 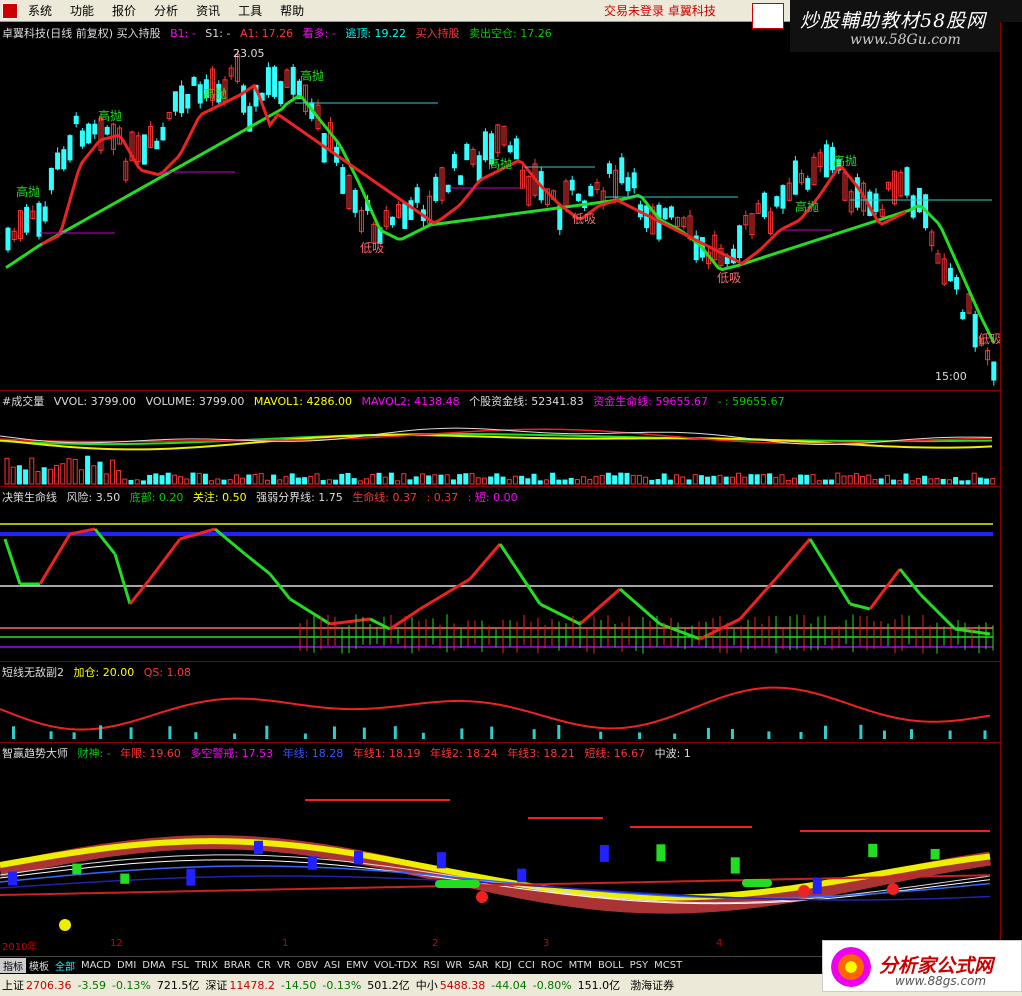 What do you see at coordinates (33, 672) in the screenshot?
I see `short-title: 短线无敌副2` at bounding box center [33, 672].